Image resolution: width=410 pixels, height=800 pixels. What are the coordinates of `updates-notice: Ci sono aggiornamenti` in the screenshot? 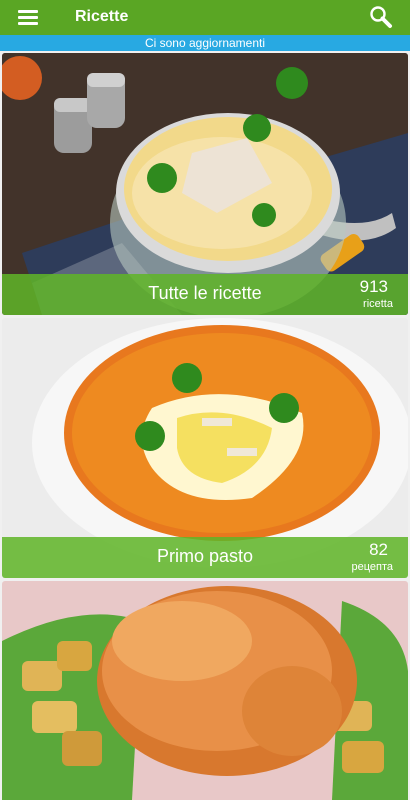 It's located at (205, 43).